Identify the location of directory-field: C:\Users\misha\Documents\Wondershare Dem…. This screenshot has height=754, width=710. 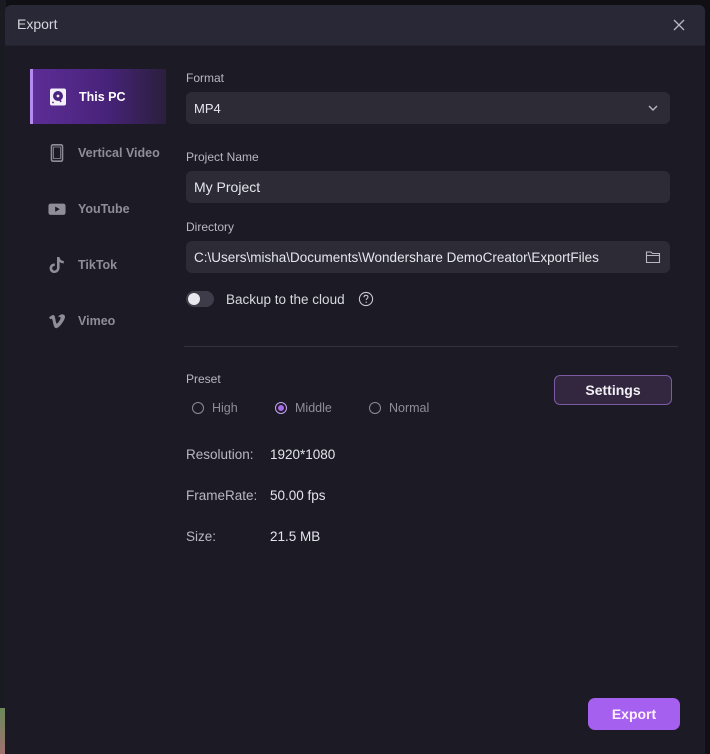
(428, 257).